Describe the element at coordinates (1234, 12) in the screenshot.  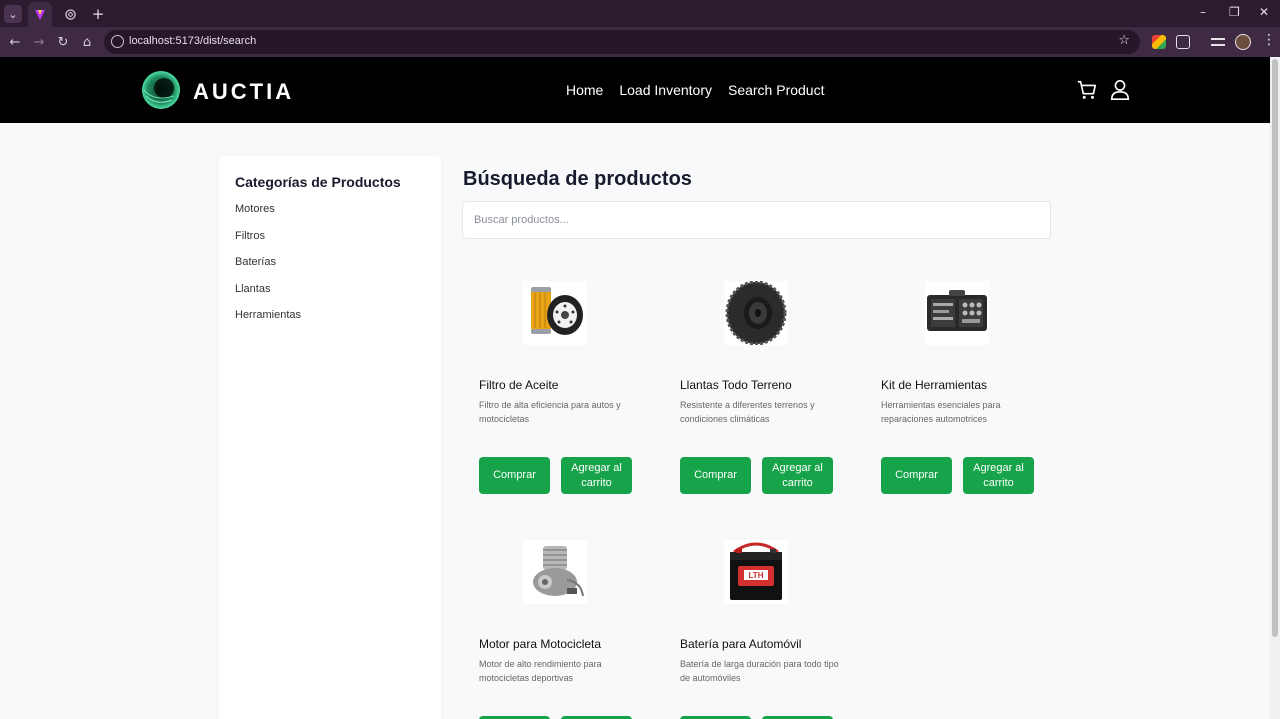
I see `restore-button: ❐` at that location.